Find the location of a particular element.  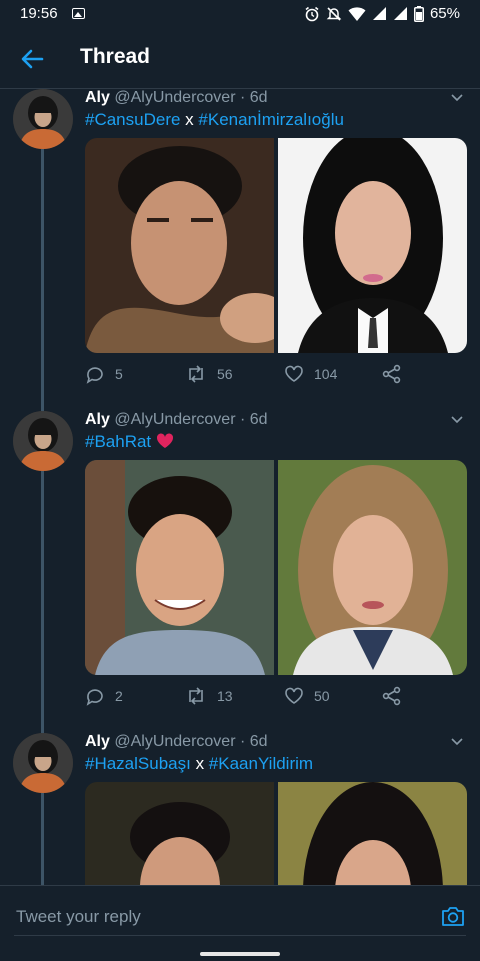

app-header: Thread is located at coordinates (240, 58).